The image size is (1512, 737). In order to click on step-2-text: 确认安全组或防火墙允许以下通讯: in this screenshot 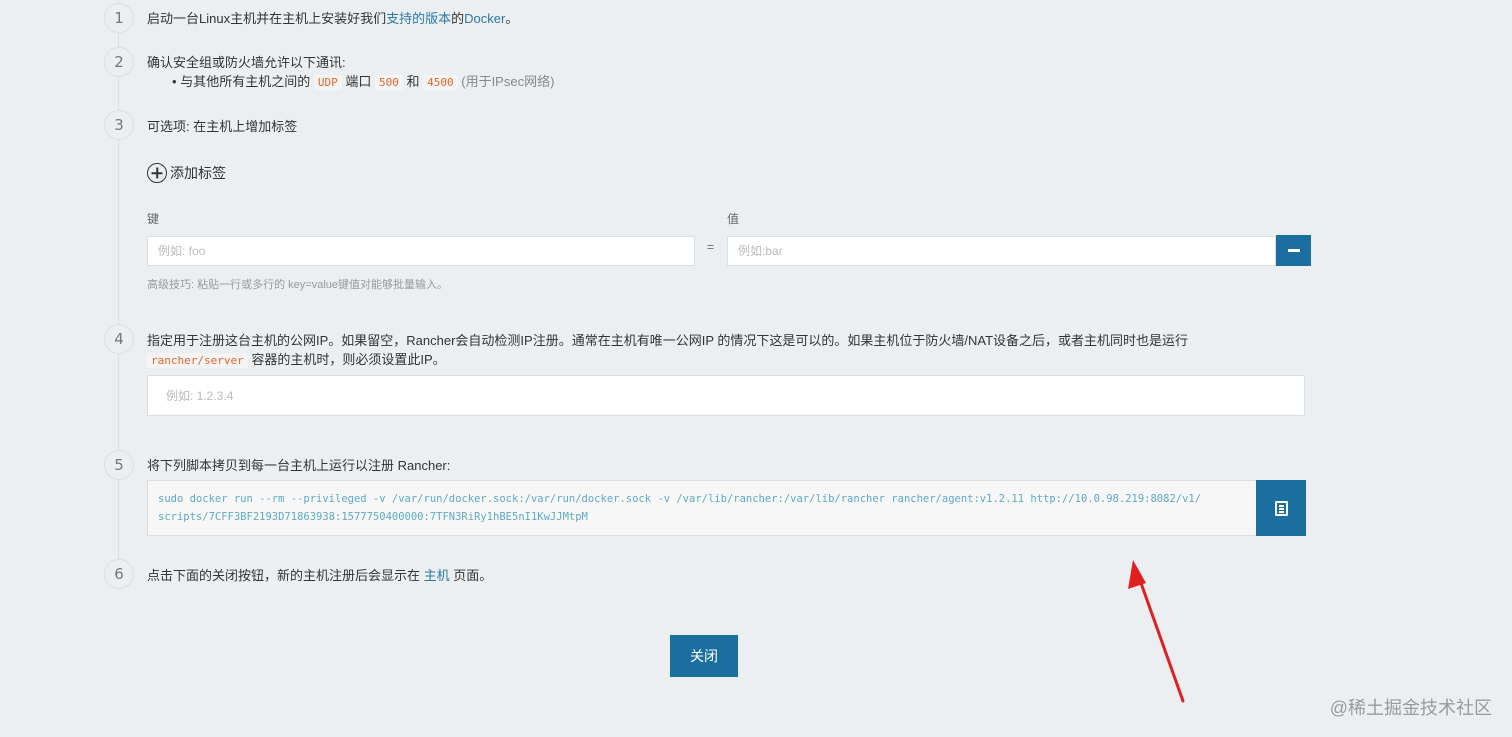, I will do `click(246, 62)`.